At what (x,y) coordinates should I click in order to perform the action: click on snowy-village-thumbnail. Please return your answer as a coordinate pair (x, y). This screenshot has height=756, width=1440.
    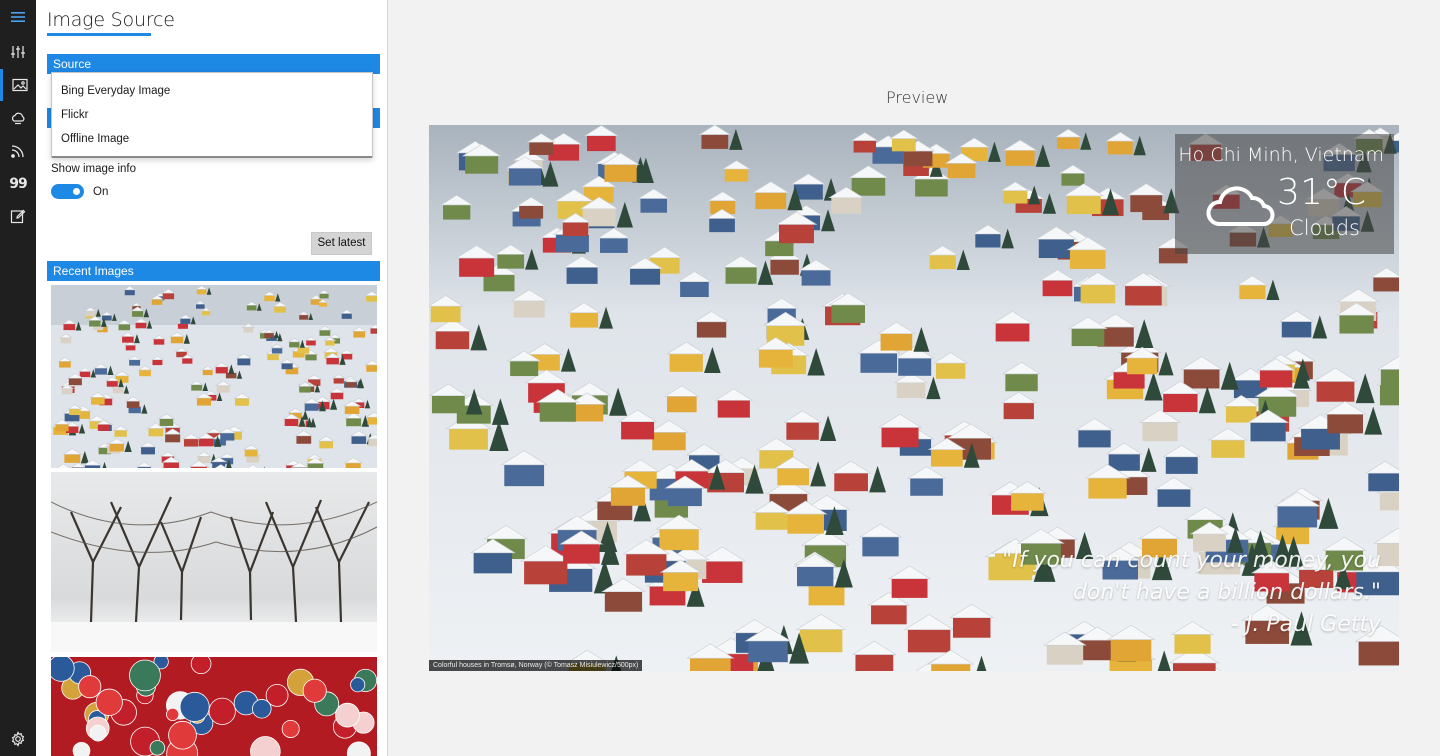
    Looking at the image, I should click on (214, 376).